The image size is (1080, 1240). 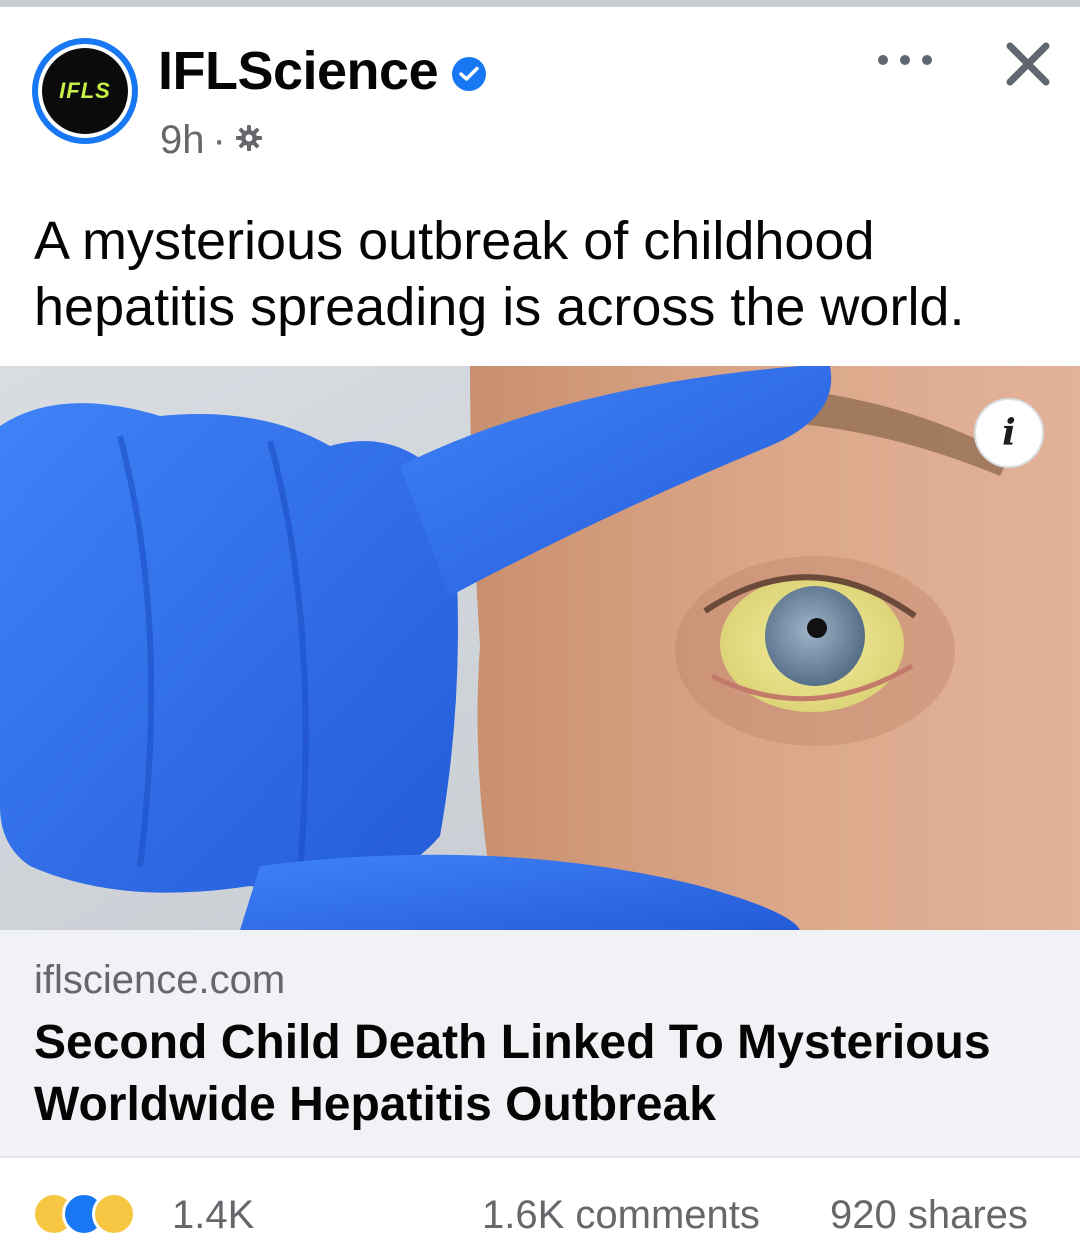 What do you see at coordinates (160, 980) in the screenshot?
I see `link-domain: iflscience.com` at bounding box center [160, 980].